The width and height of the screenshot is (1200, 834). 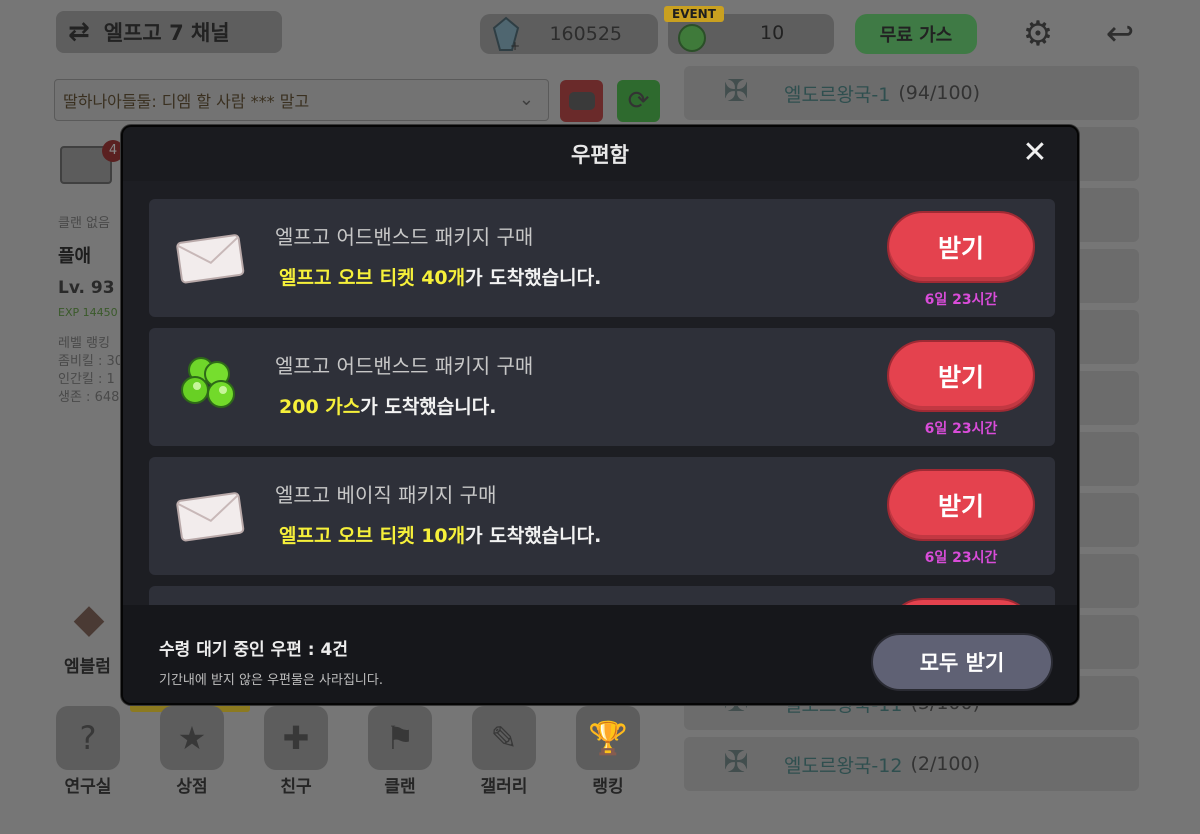 I want to click on receive-button, so click(x=961, y=601).